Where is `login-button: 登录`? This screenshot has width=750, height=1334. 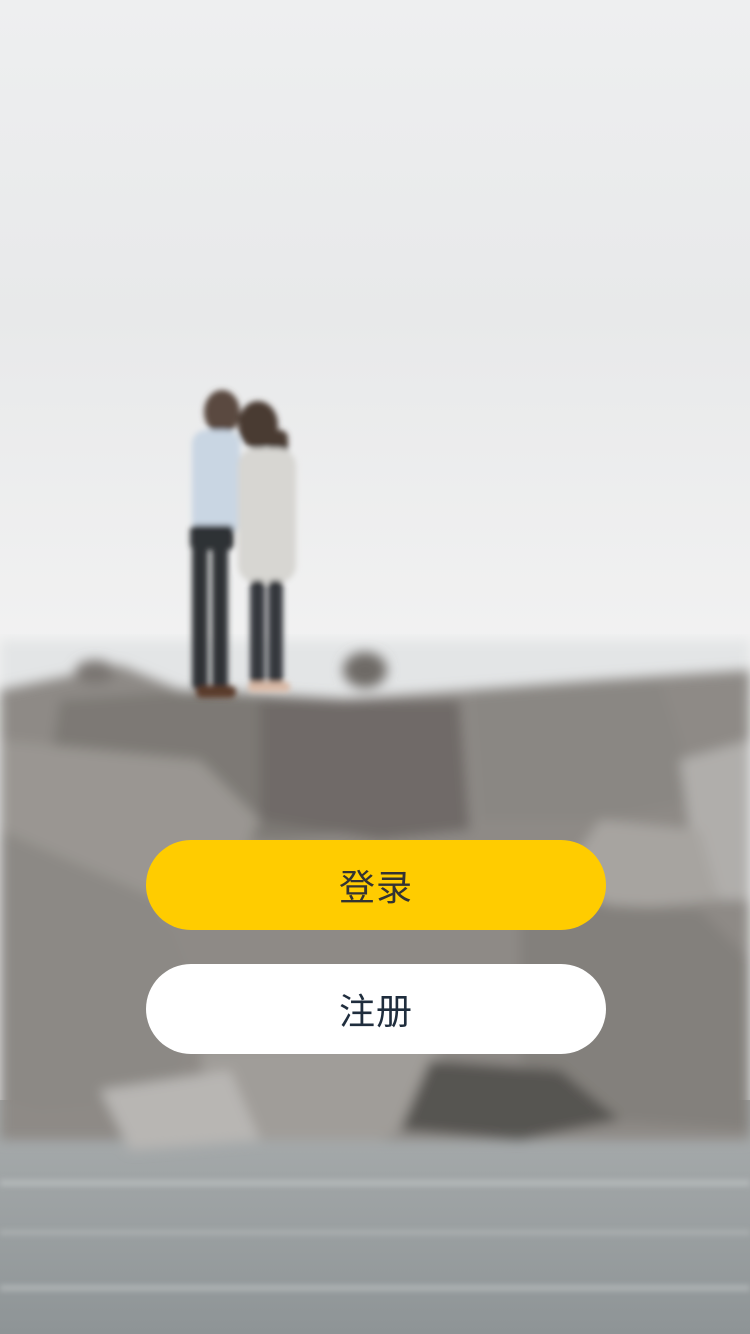 login-button: 登录 is located at coordinates (376, 885).